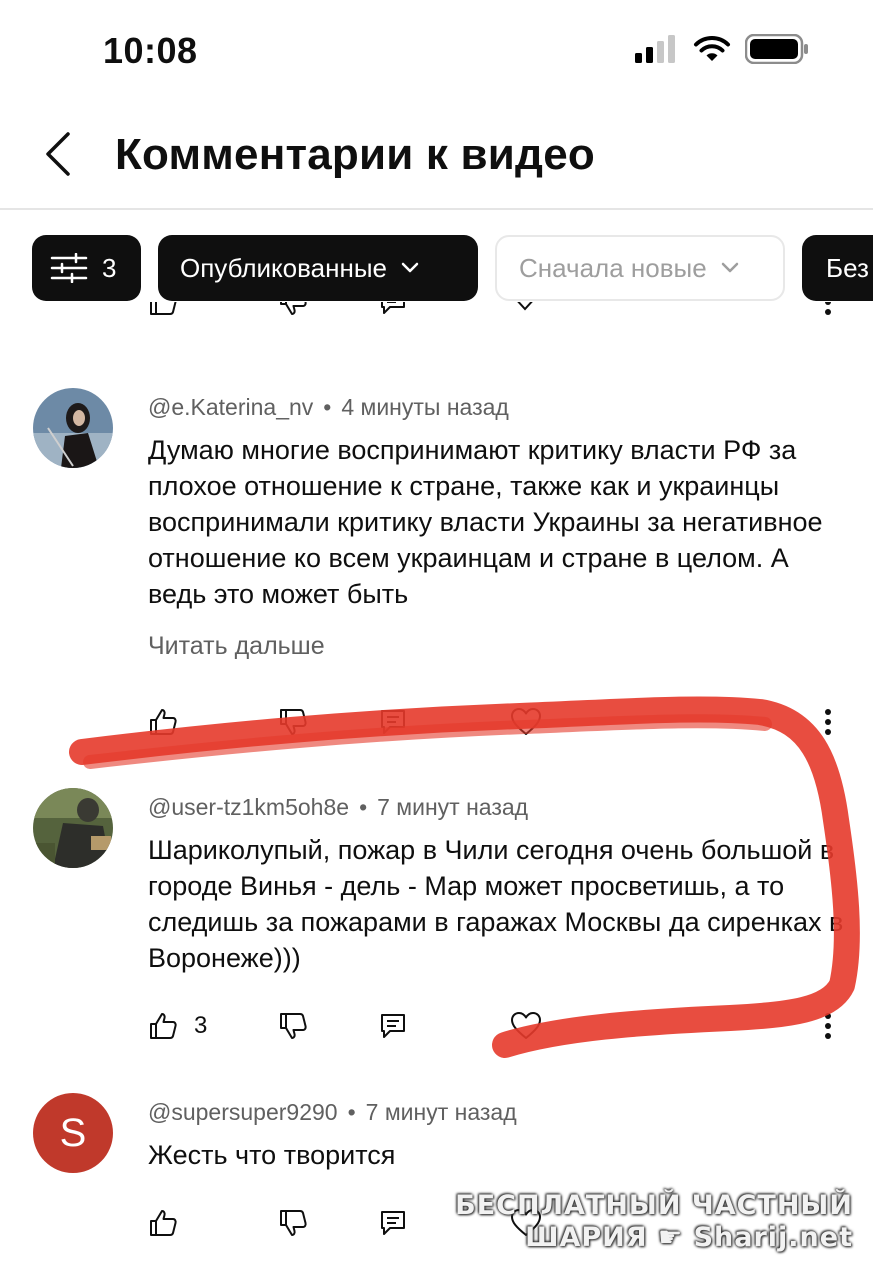 Image resolution: width=873 pixels, height=1280 pixels. Describe the element at coordinates (847, 267) in the screenshot. I see `unanswered-label: Без` at that location.